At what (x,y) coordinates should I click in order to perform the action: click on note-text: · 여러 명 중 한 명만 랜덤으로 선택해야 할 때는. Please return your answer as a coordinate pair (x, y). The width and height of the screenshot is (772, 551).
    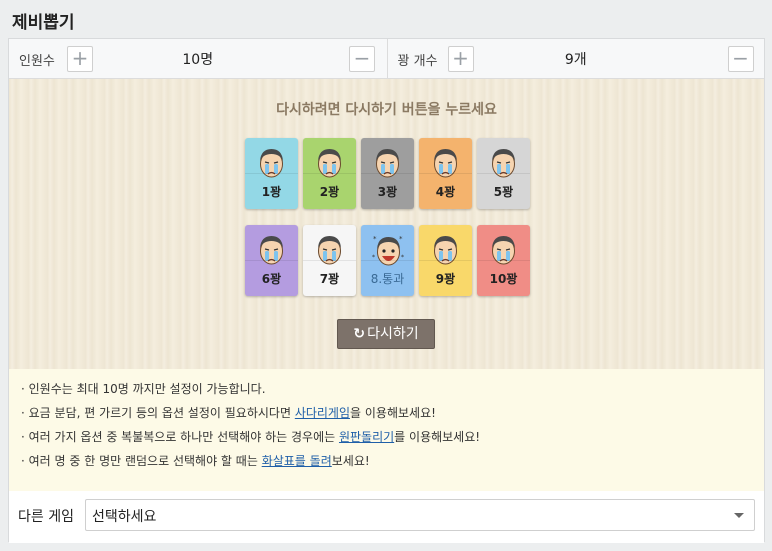
    Looking at the image, I should click on (141, 461).